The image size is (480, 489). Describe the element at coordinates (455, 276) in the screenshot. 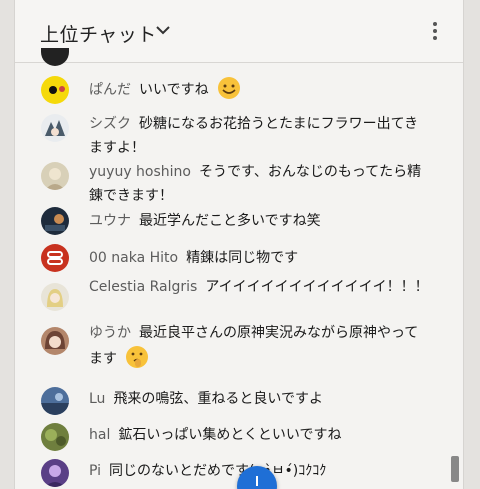

I see `scrollbar-track` at that location.